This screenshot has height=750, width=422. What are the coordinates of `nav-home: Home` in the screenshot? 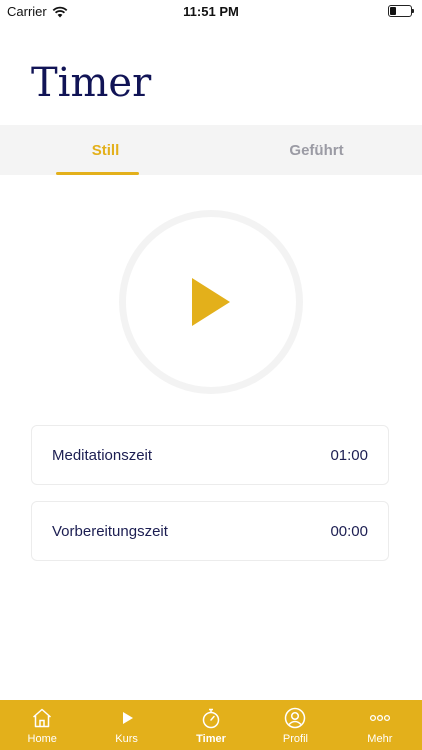 It's located at (42, 725).